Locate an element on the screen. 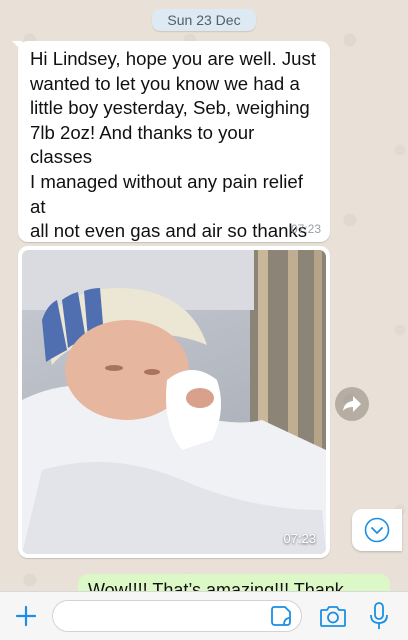  microphone-icon is located at coordinates (379, 616).